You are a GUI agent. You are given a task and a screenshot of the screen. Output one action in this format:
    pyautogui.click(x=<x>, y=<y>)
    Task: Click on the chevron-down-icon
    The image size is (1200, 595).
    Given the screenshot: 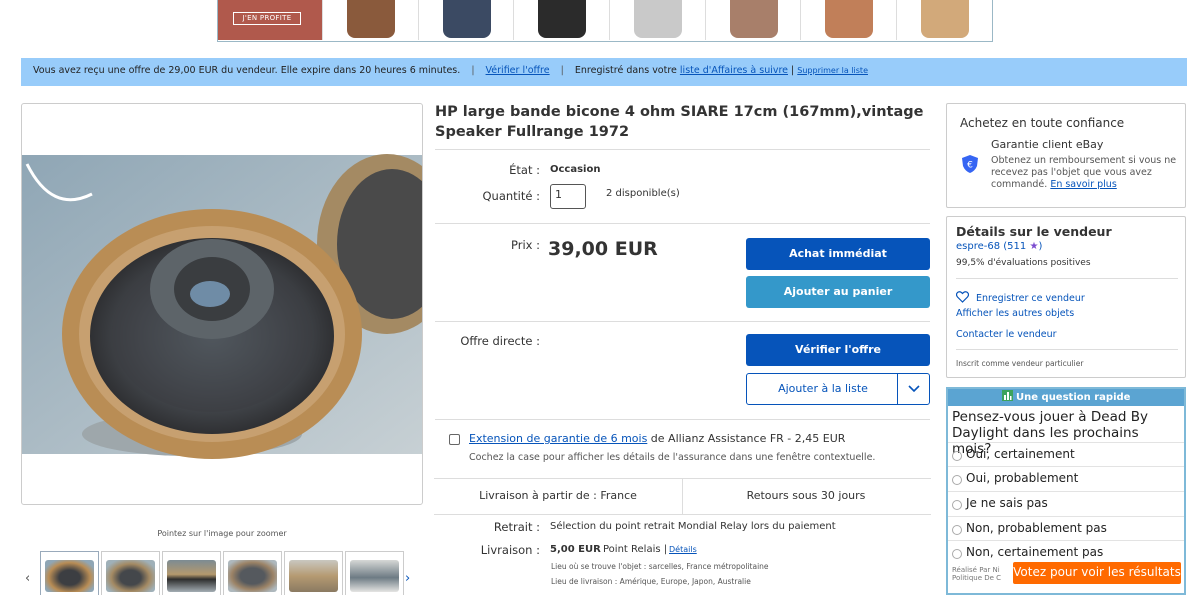 What is the action you would take?
    pyautogui.click(x=913, y=389)
    